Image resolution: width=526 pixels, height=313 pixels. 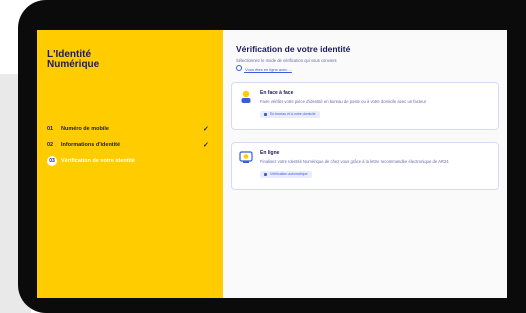 What do you see at coordinates (98, 161) in the screenshot?
I see `step-label: Vérification de votre identité` at bounding box center [98, 161].